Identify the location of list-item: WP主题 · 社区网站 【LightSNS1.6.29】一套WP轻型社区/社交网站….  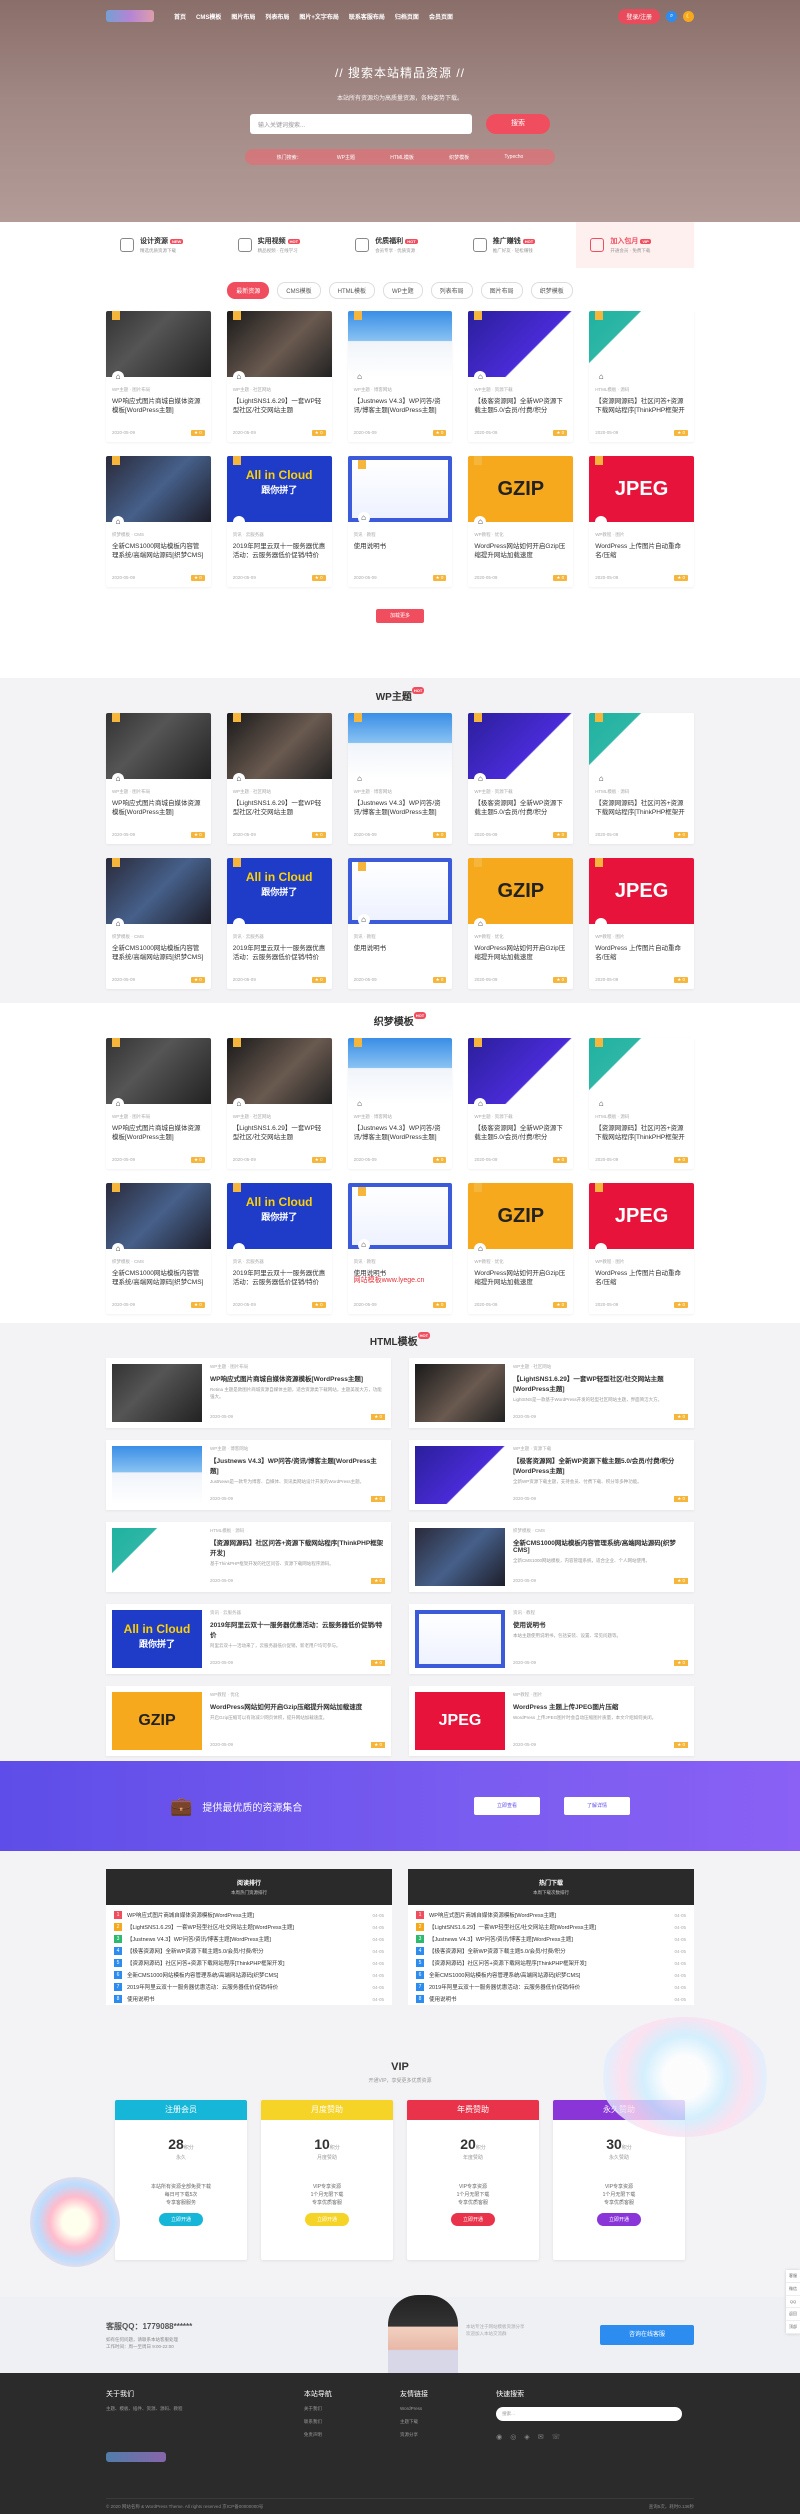
(551, 1393).